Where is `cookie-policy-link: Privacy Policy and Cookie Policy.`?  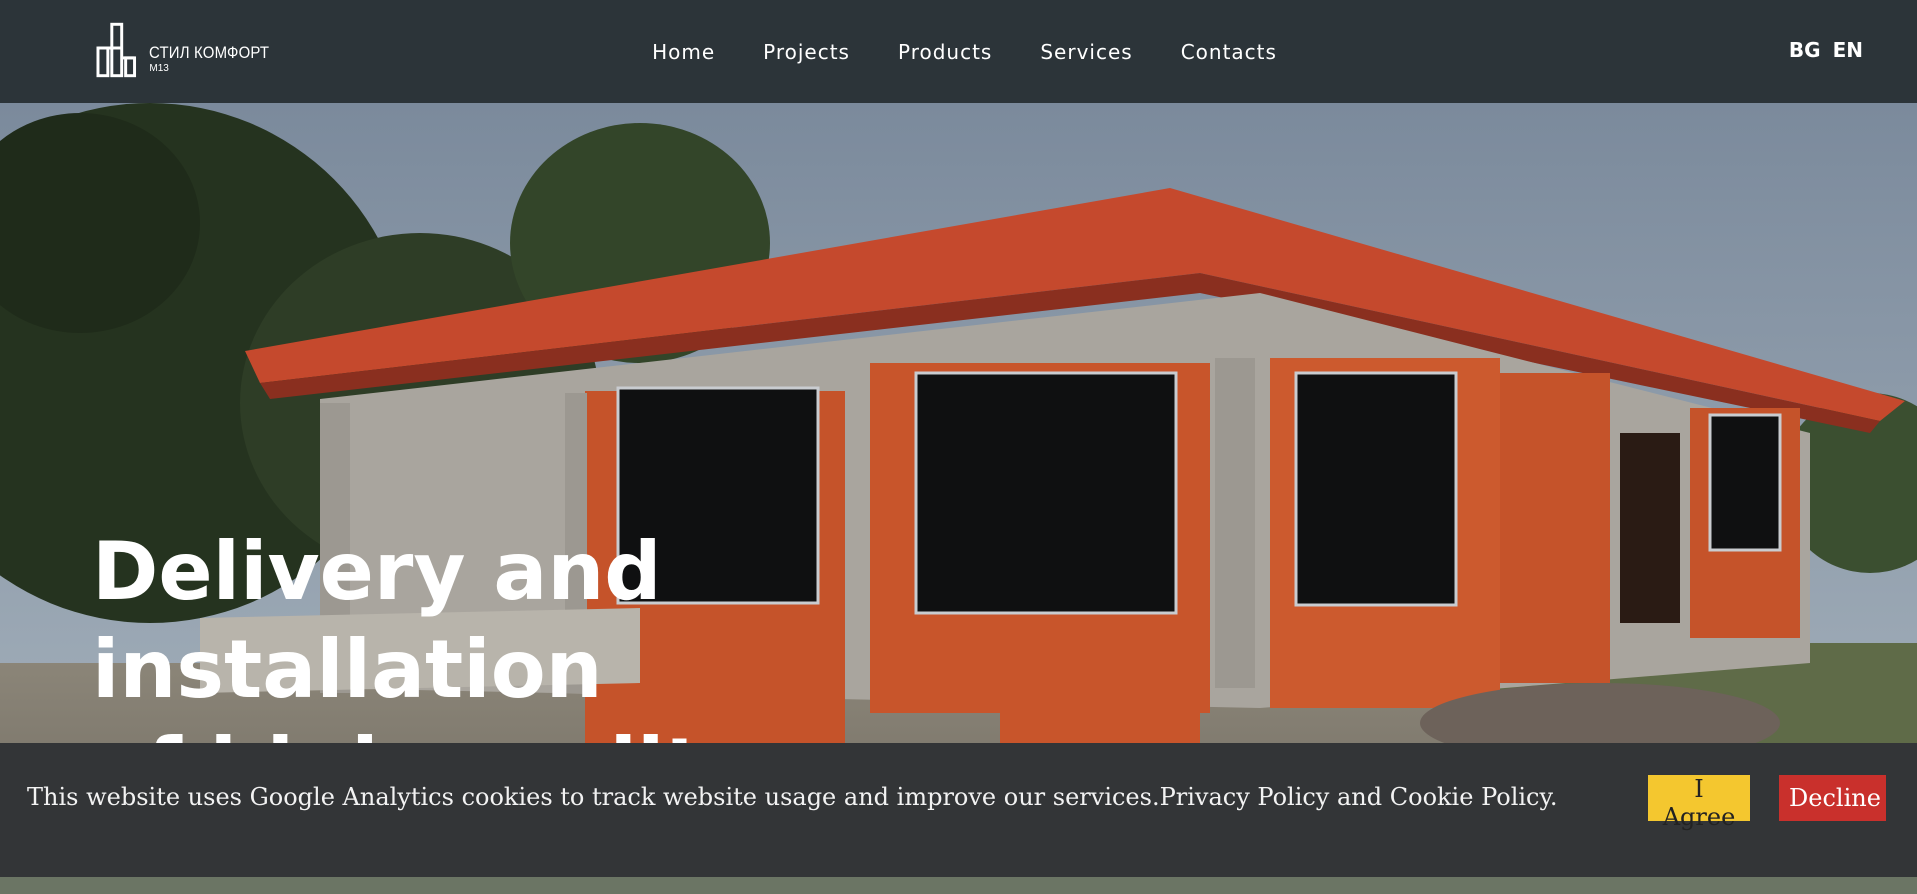 cookie-policy-link: Privacy Policy and Cookie Policy. is located at coordinates (1359, 797).